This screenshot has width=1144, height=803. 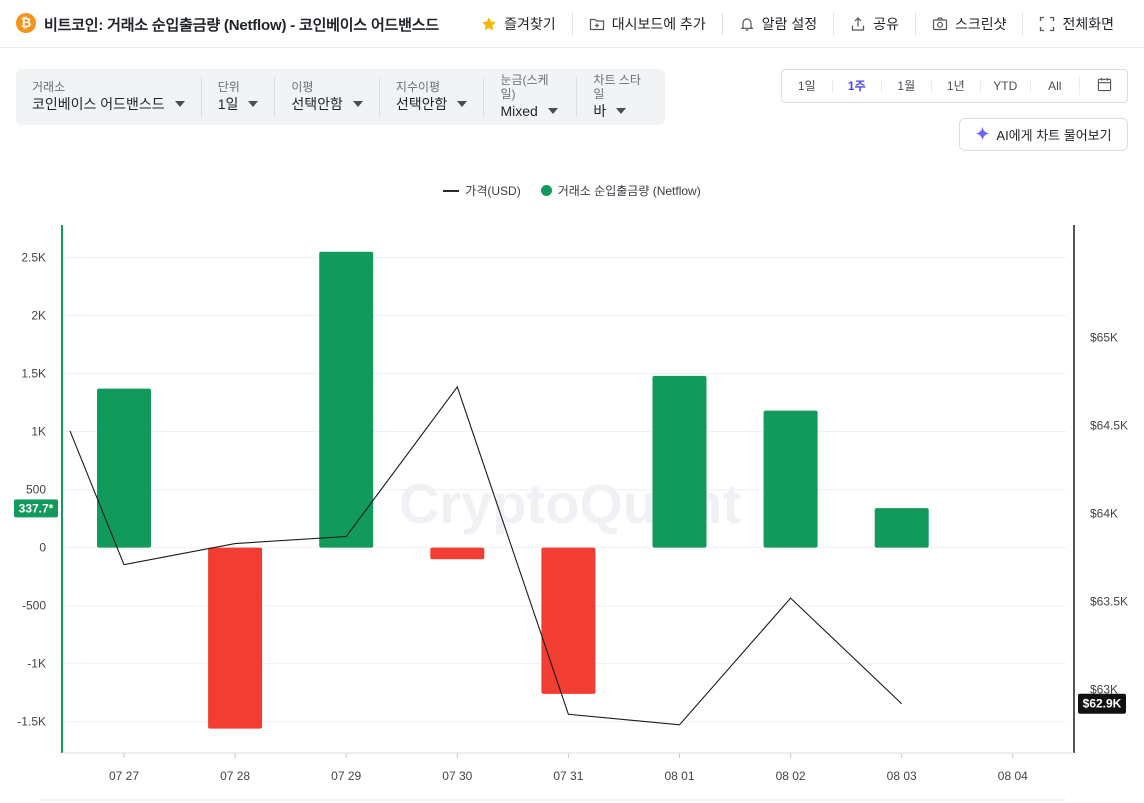 I want to click on y-tick-label-left: -1.5K, so click(x=31, y=722).